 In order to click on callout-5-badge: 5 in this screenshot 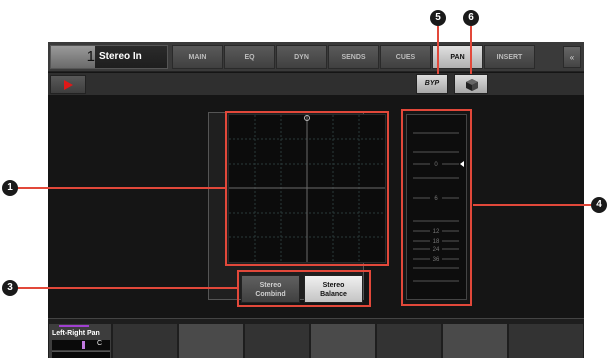, I will do `click(438, 18)`.